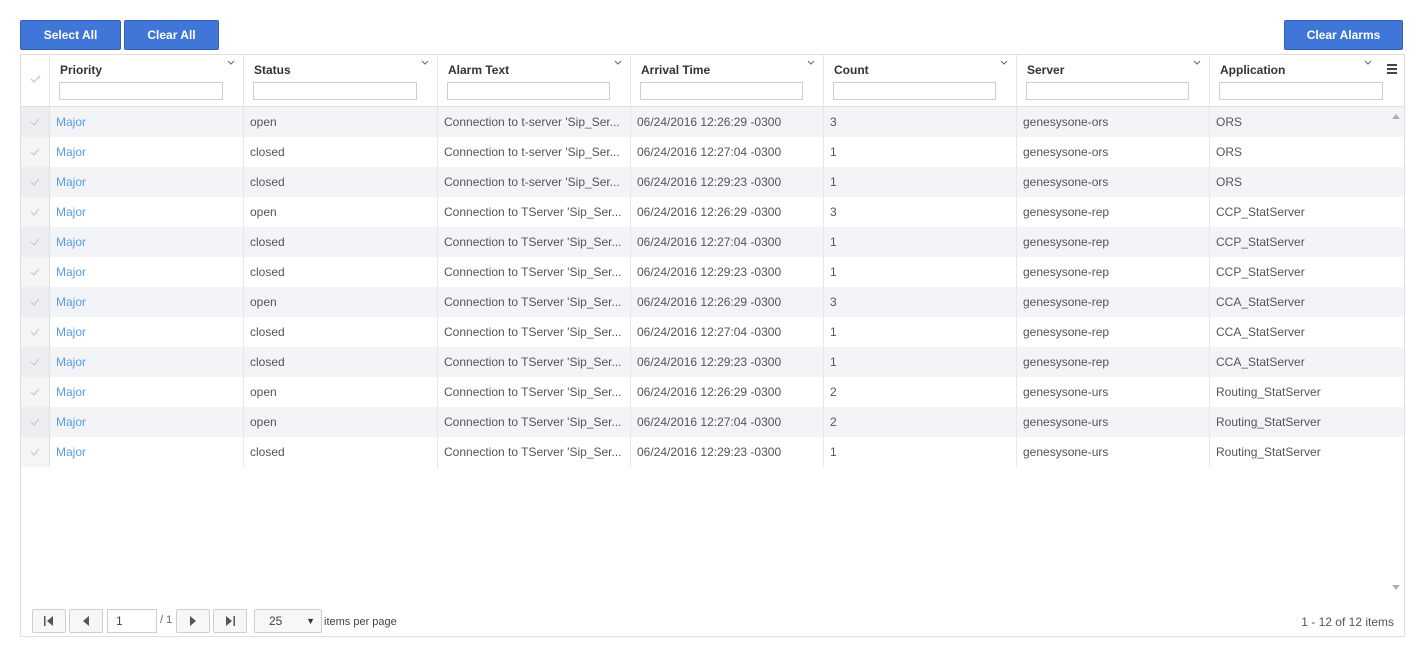  What do you see at coordinates (49, 621) in the screenshot?
I see `first-page-button` at bounding box center [49, 621].